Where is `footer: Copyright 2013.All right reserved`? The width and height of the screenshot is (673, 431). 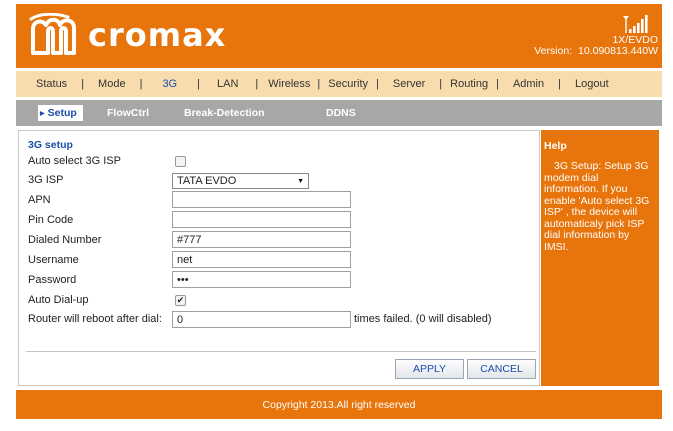 footer: Copyright 2013.All right reserved is located at coordinates (339, 404).